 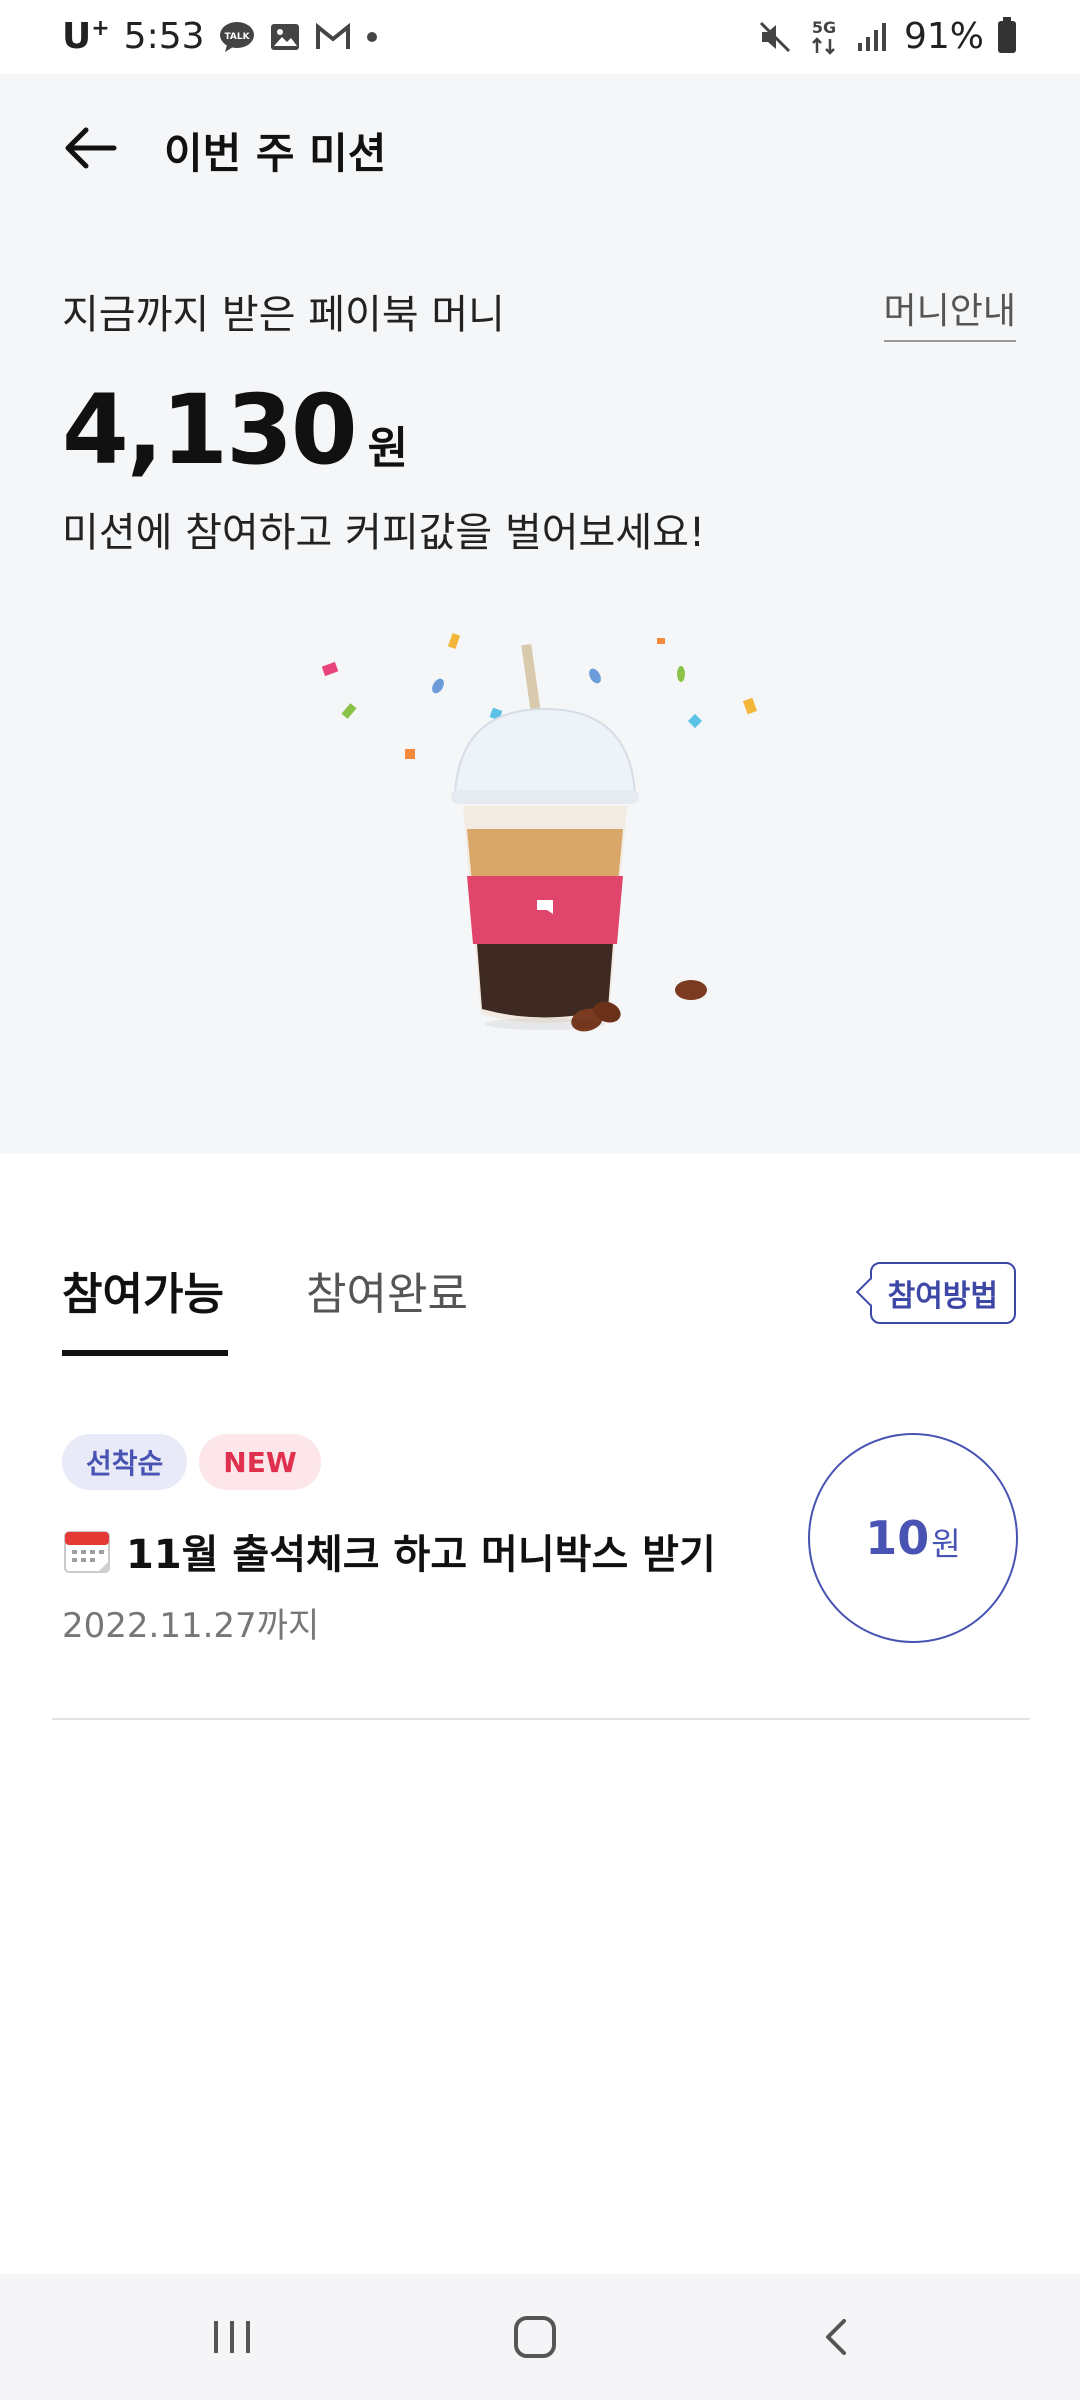 I want to click on status-time: 5:53, so click(x=164, y=36).